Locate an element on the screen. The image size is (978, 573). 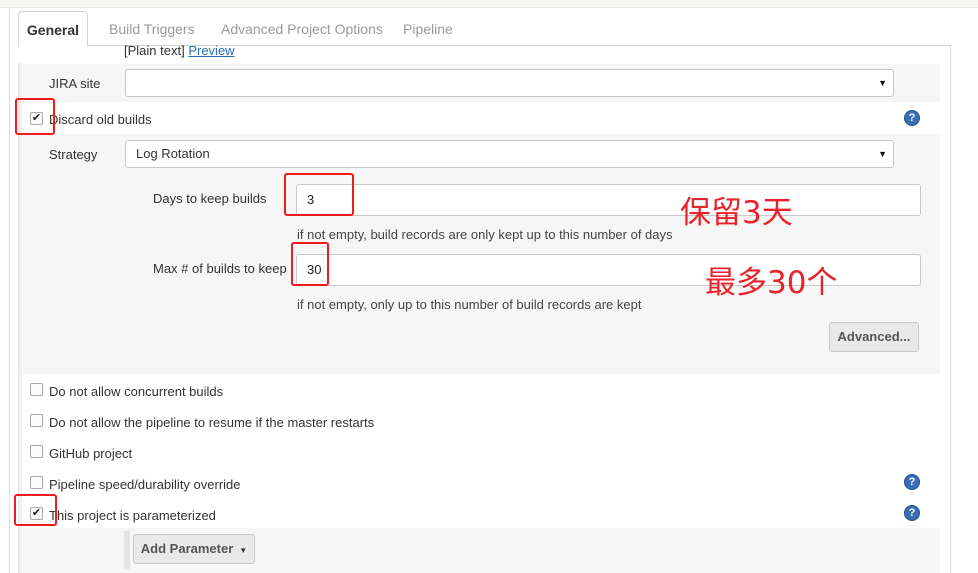
caret-down-icon: ▼ is located at coordinates (243, 550).